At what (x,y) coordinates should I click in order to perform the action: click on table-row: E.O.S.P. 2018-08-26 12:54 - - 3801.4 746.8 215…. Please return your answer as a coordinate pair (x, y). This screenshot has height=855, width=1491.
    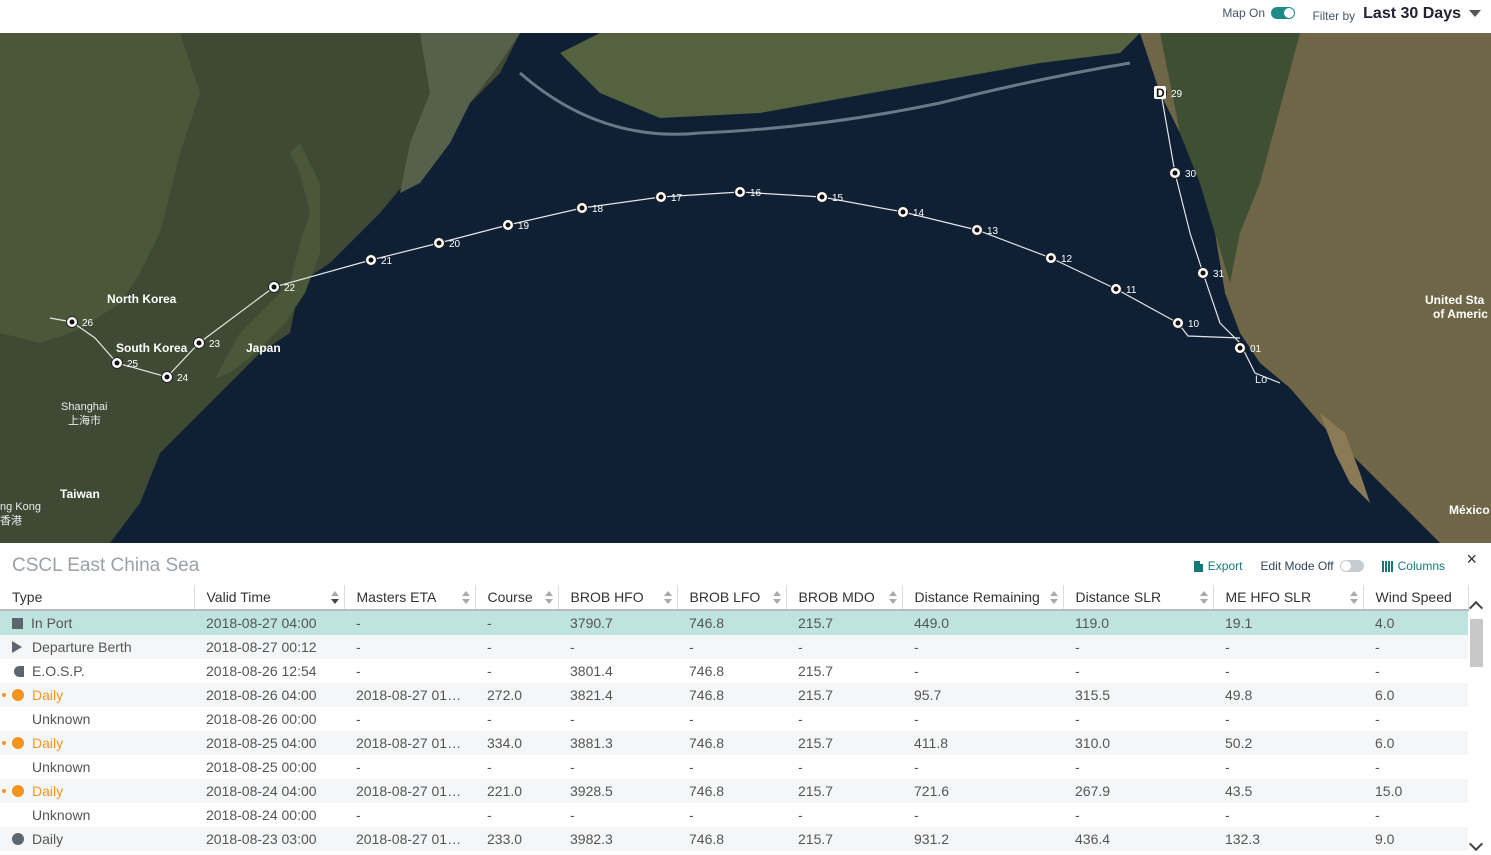
    Looking at the image, I should click on (734, 671).